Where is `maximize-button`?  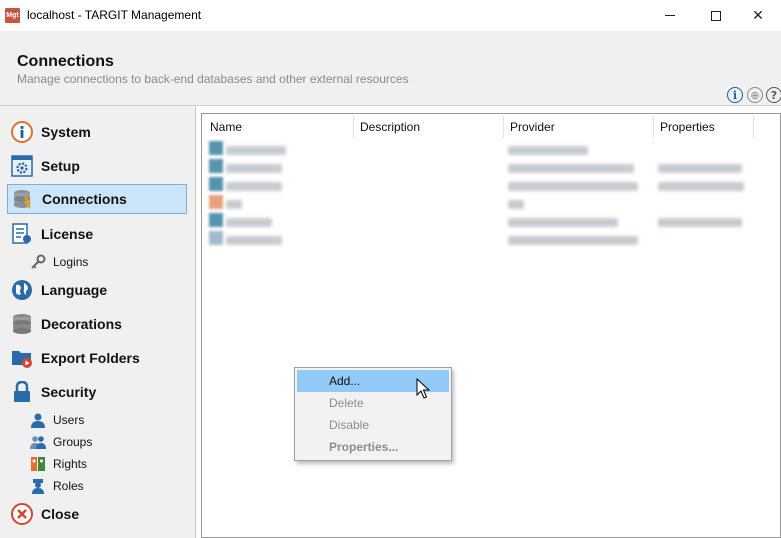 maximize-button is located at coordinates (716, 15).